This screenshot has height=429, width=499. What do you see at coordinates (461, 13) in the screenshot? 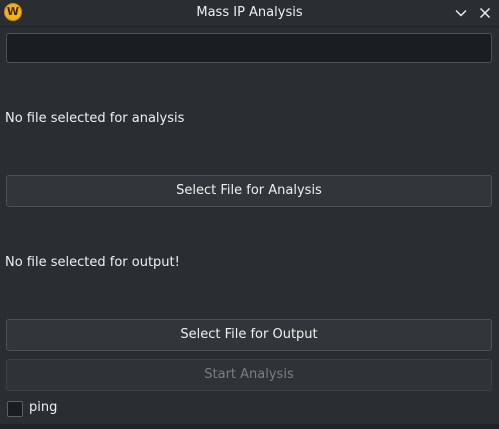
I see `chevron-down-icon` at bounding box center [461, 13].